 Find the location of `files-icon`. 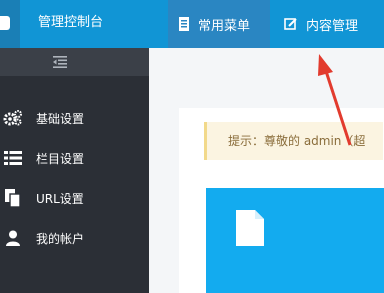

files-icon is located at coordinates (15, 198).